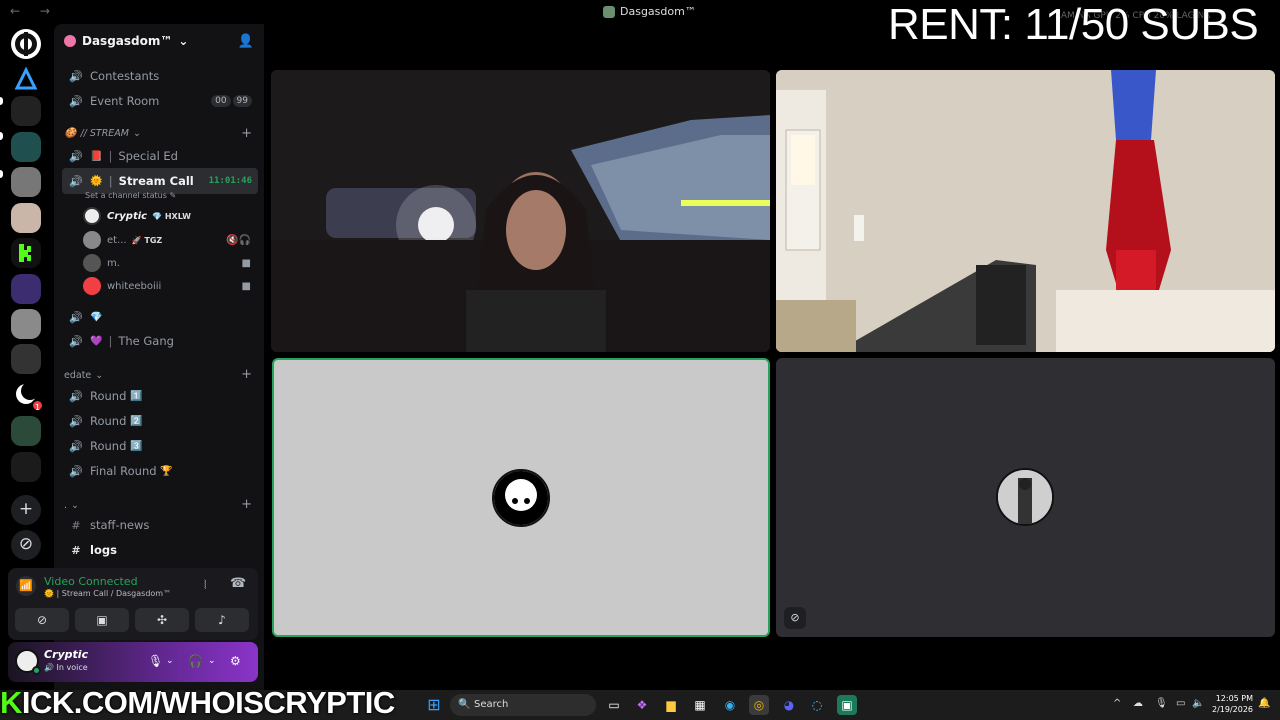 The width and height of the screenshot is (1280, 720). What do you see at coordinates (847, 705) in the screenshot?
I see `obs-app-icon: ▣` at bounding box center [847, 705].